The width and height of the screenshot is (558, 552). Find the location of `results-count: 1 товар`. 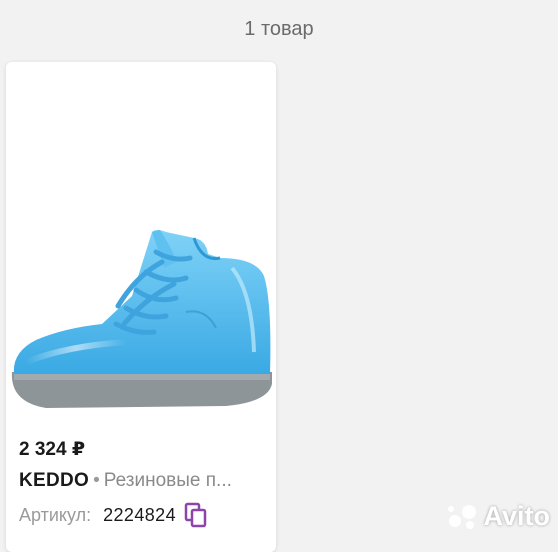

results-count: 1 товар is located at coordinates (279, 29).